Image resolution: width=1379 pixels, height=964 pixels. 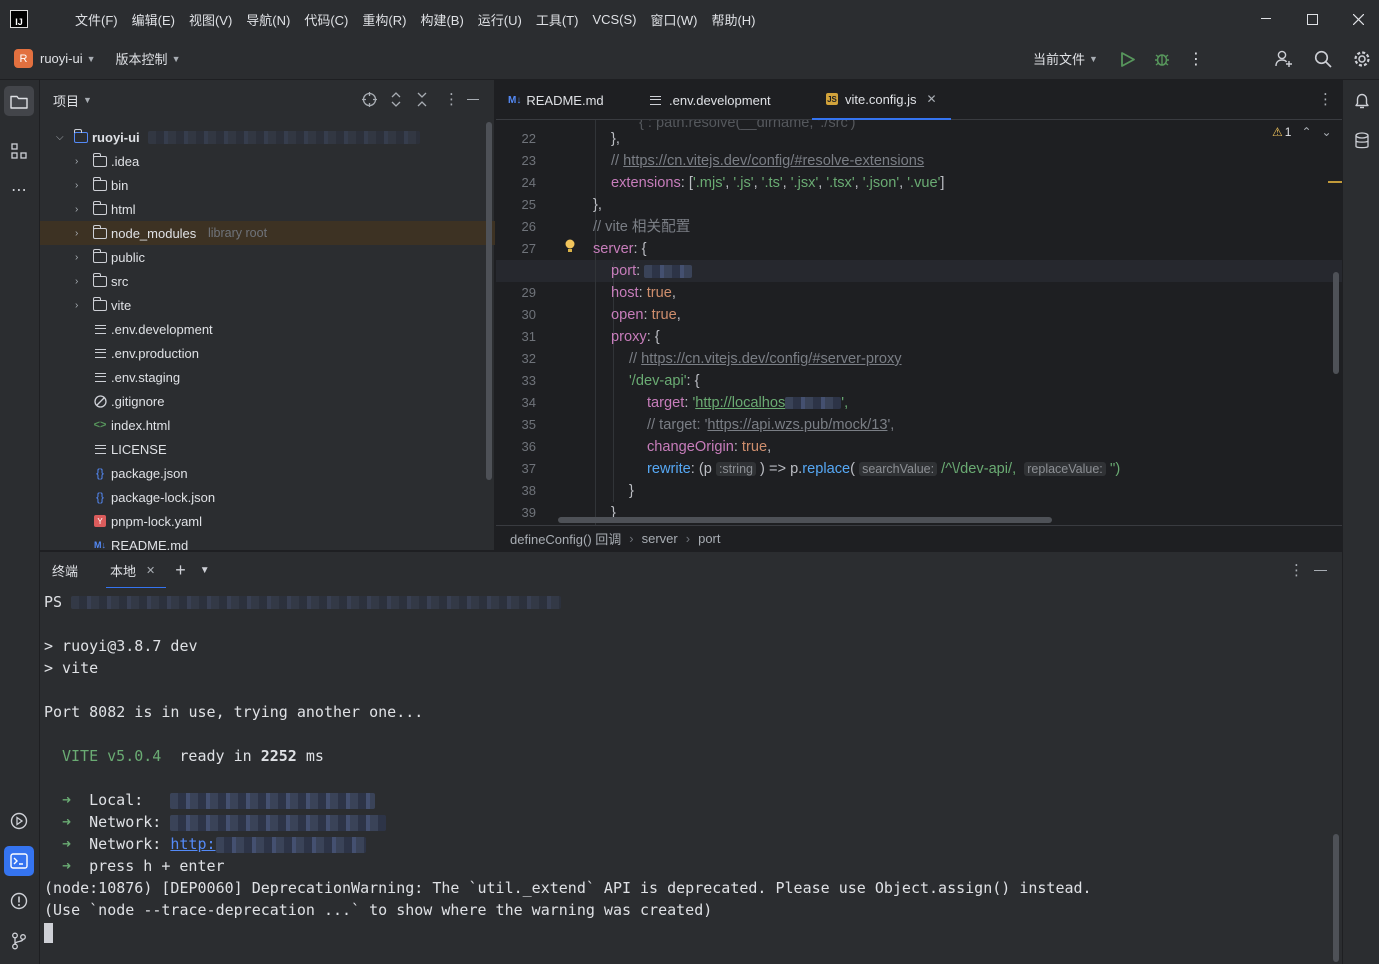 What do you see at coordinates (384, 19) in the screenshot?
I see `menu-item: 重构(R)` at bounding box center [384, 19].